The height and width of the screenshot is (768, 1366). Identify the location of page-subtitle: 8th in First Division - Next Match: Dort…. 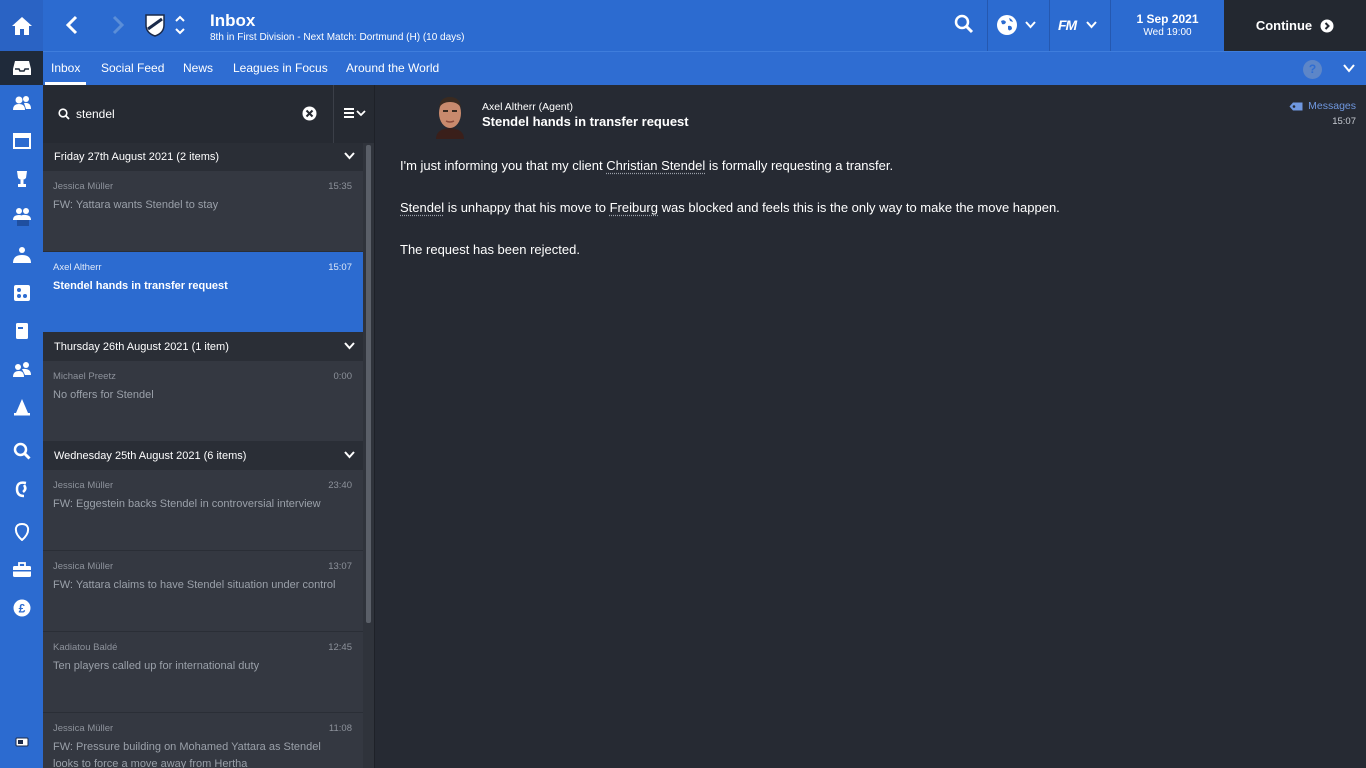
(337, 37).